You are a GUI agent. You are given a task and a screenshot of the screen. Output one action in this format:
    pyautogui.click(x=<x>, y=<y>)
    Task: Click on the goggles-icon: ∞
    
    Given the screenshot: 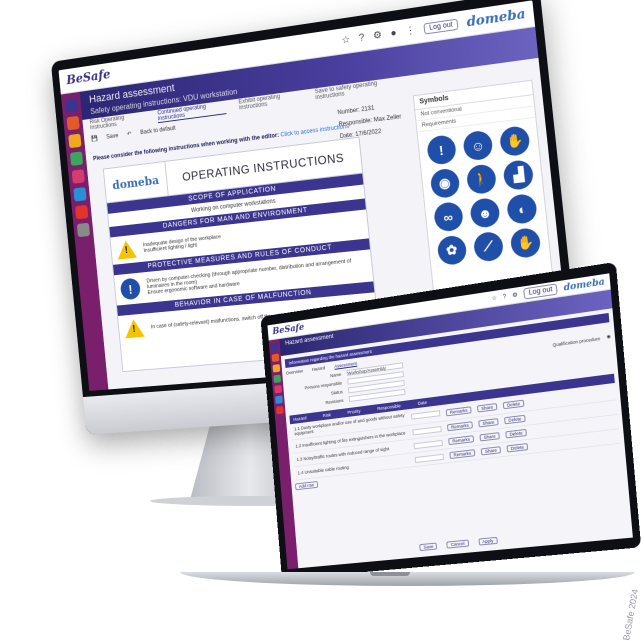 What is the action you would take?
    pyautogui.click(x=448, y=217)
    